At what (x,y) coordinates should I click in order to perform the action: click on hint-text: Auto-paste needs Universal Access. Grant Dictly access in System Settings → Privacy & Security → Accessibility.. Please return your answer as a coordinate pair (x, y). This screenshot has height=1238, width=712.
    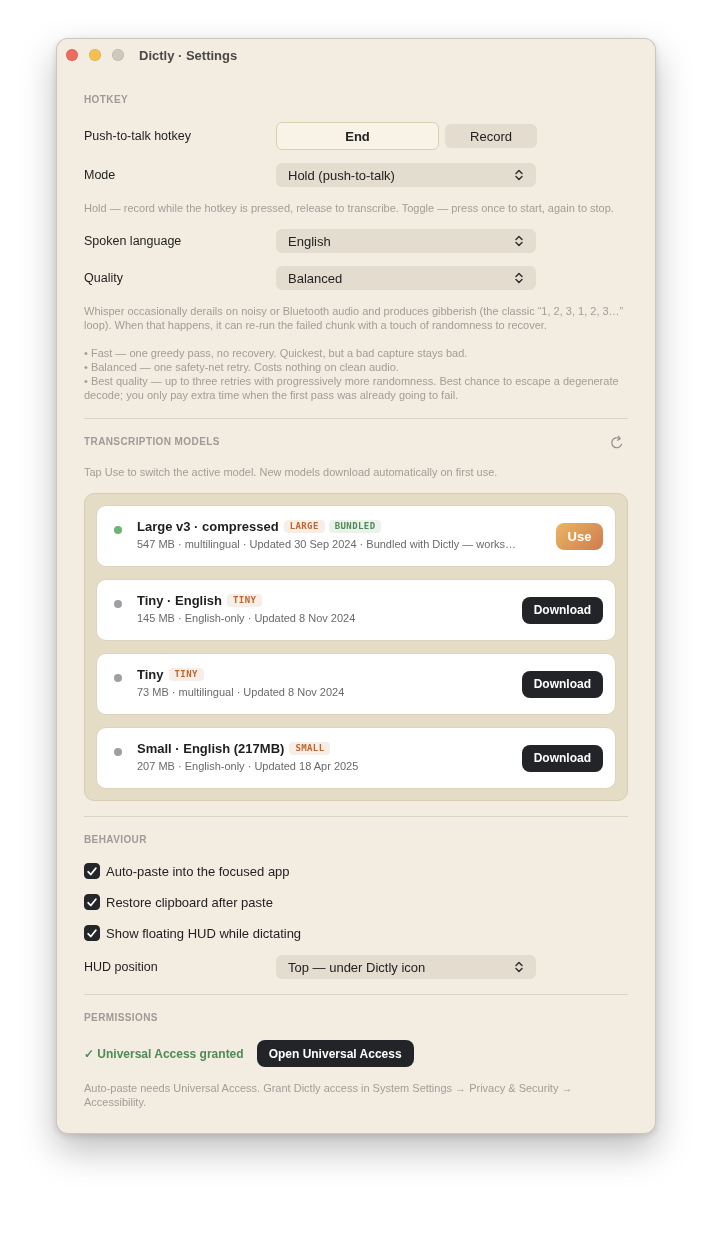
    Looking at the image, I should click on (329, 1095).